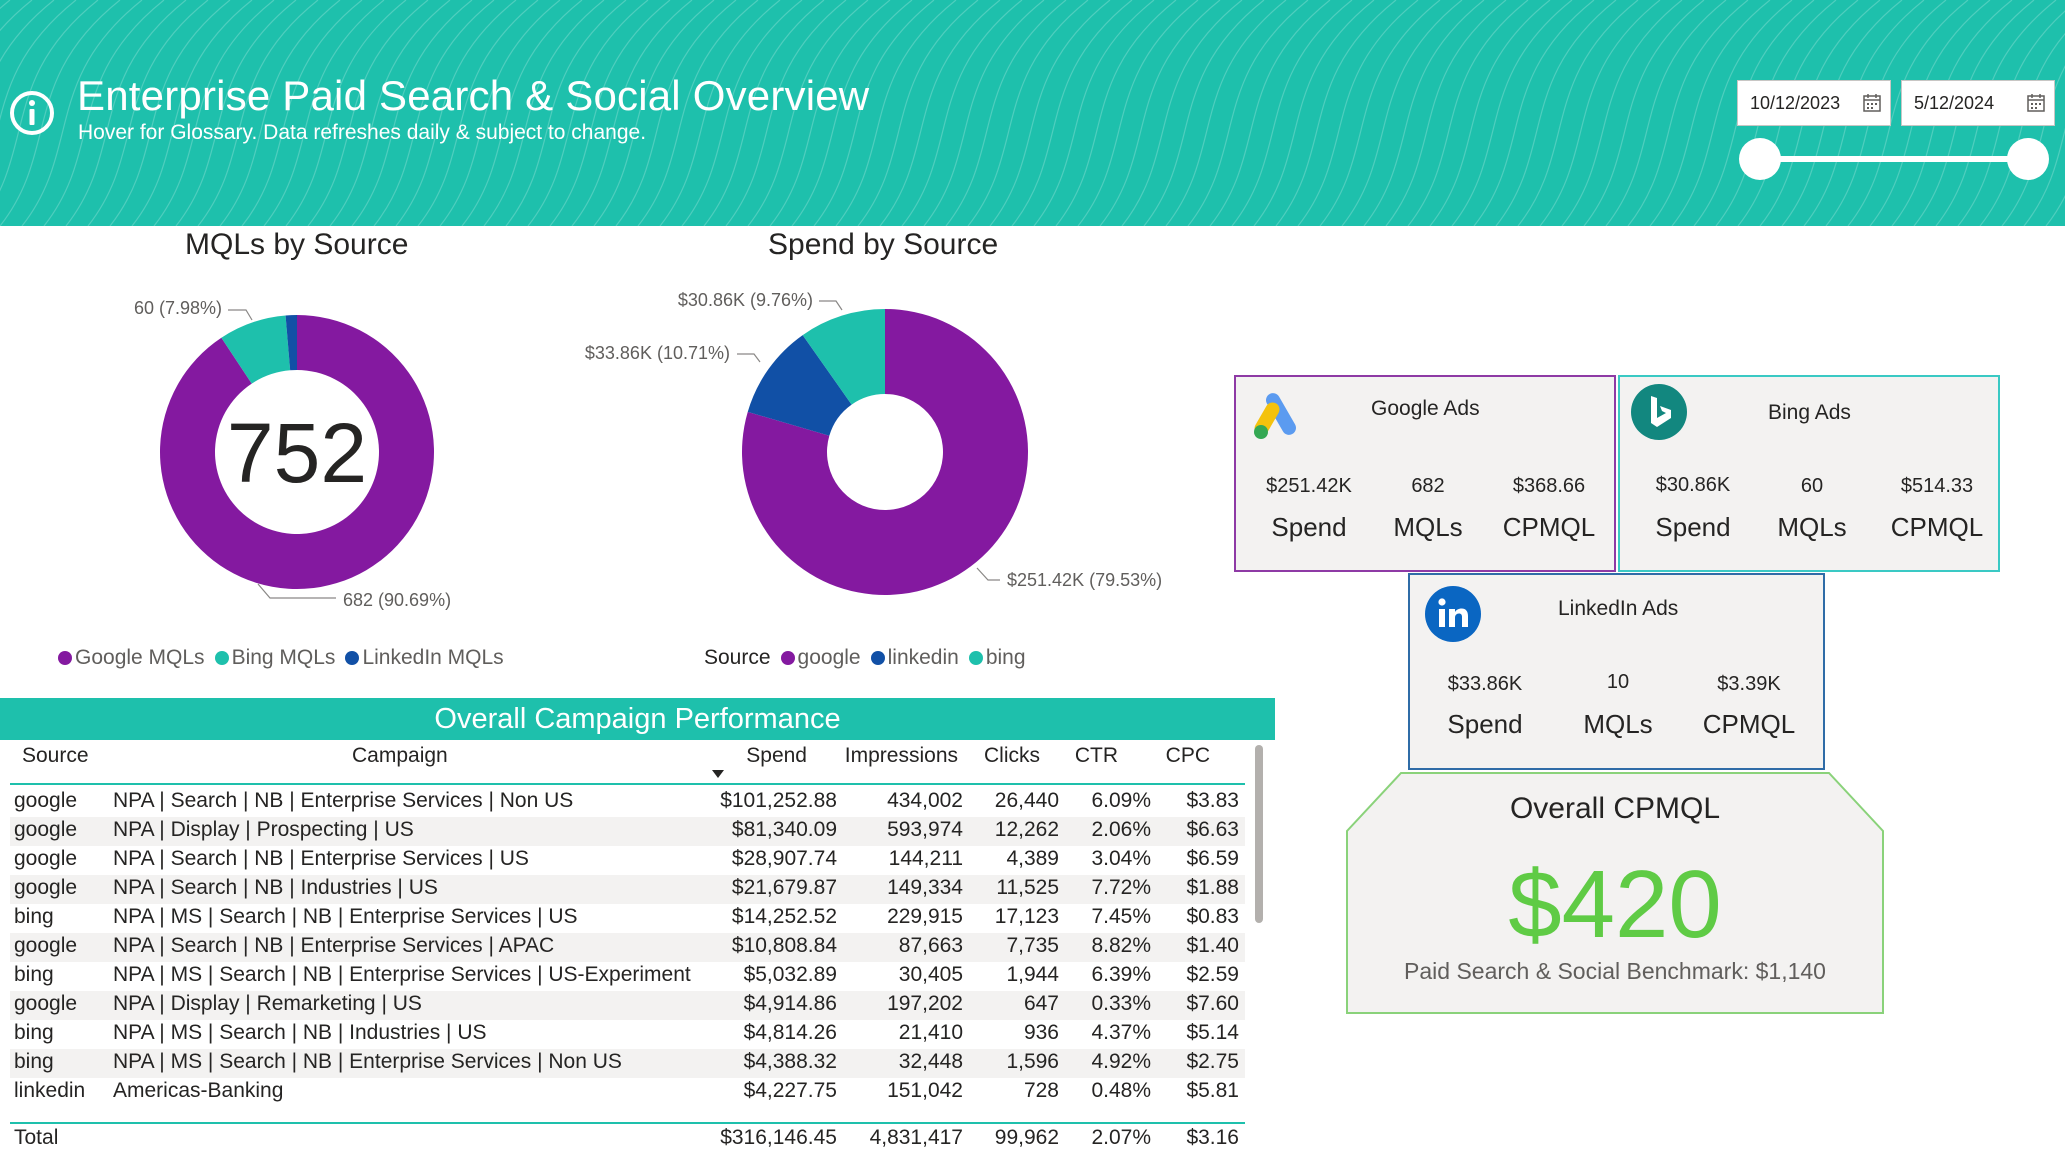 The height and width of the screenshot is (1153, 2065). What do you see at coordinates (1121, 858) in the screenshot?
I see `cell-ctr: 3.04%` at bounding box center [1121, 858].